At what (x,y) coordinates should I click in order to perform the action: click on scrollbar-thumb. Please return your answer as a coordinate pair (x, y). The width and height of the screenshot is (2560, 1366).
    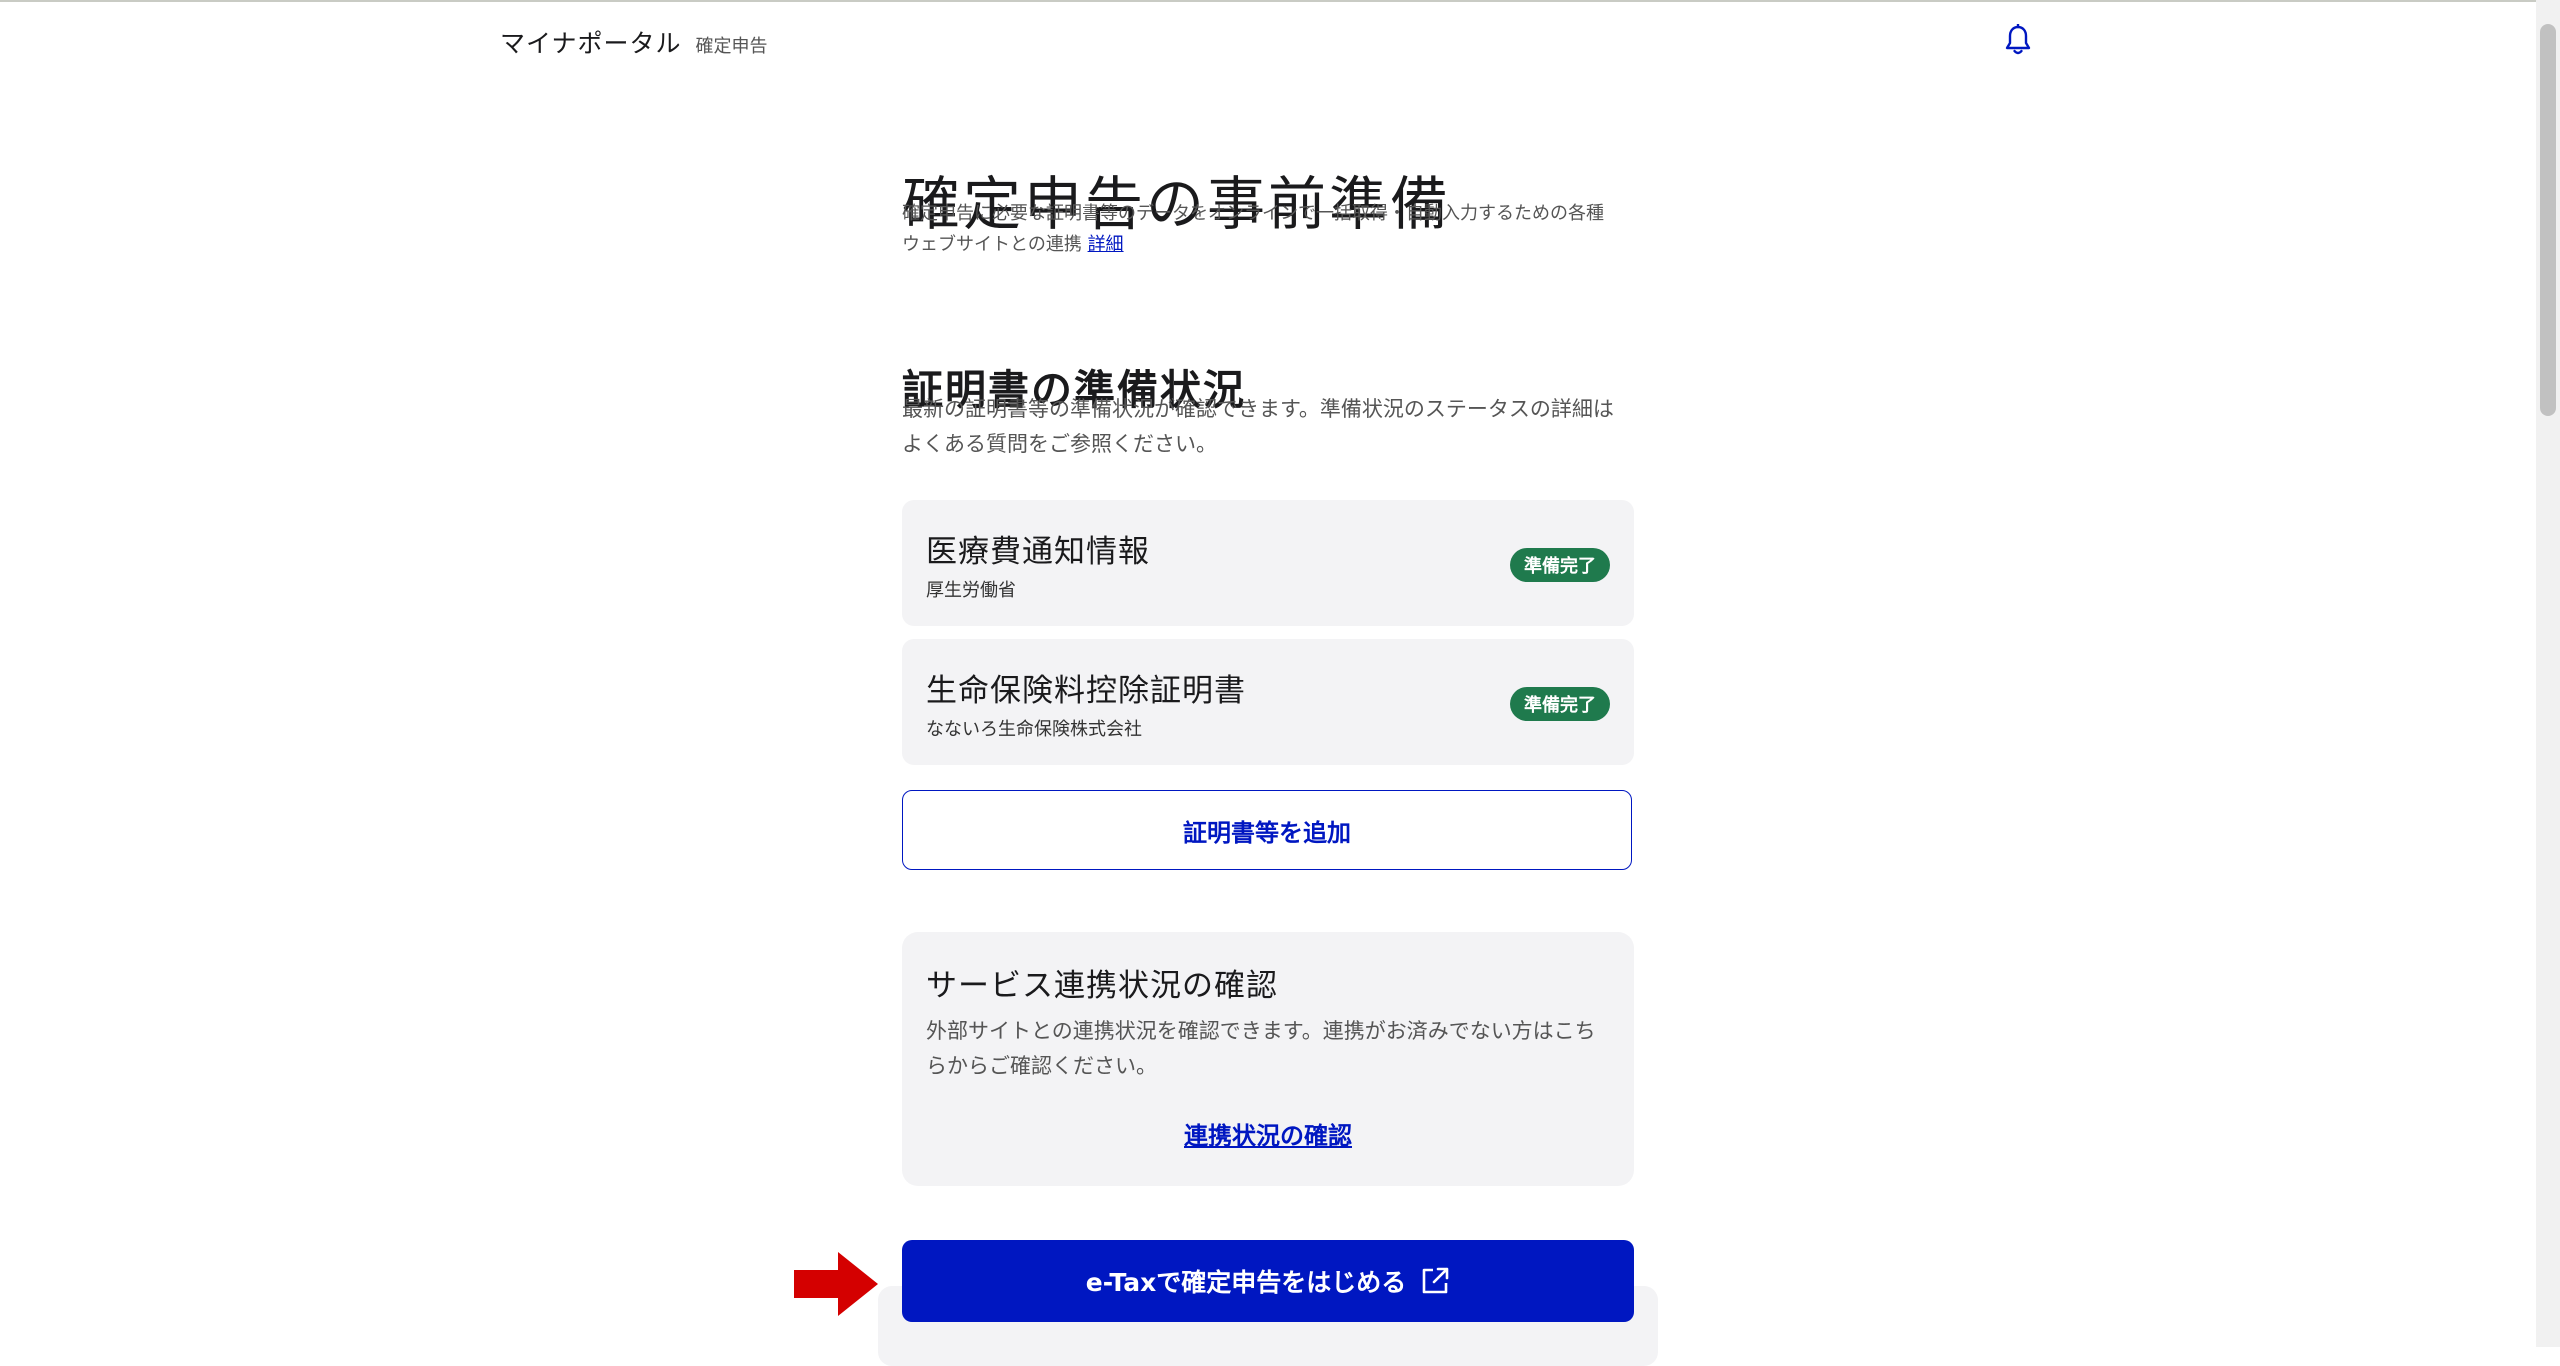
    Looking at the image, I should click on (2548, 220).